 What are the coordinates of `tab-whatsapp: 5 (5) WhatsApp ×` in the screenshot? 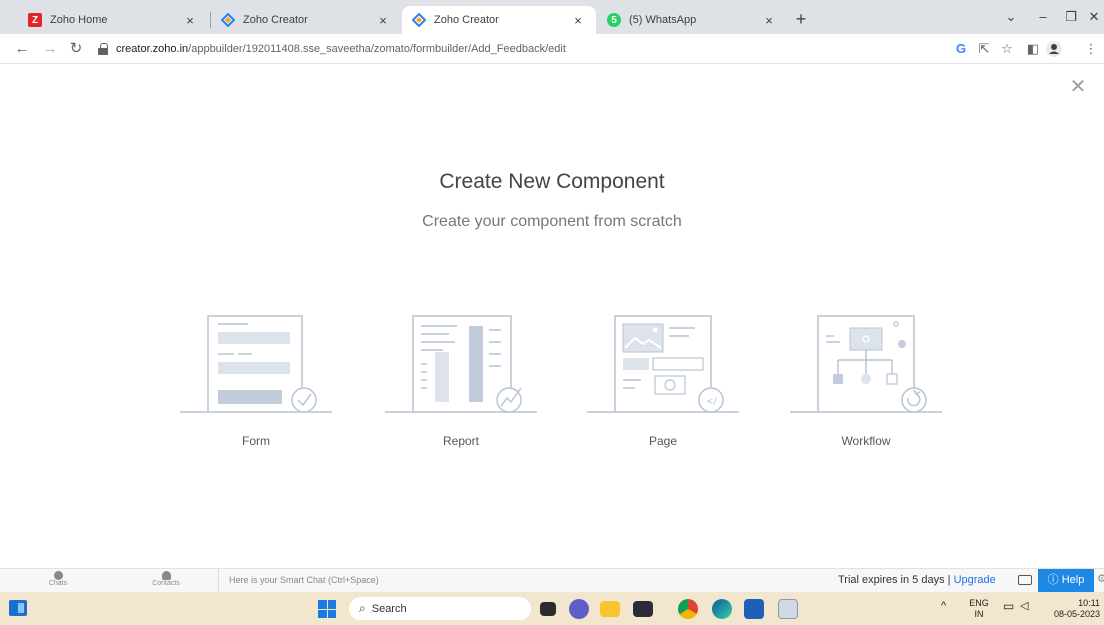 It's located at (692, 20).